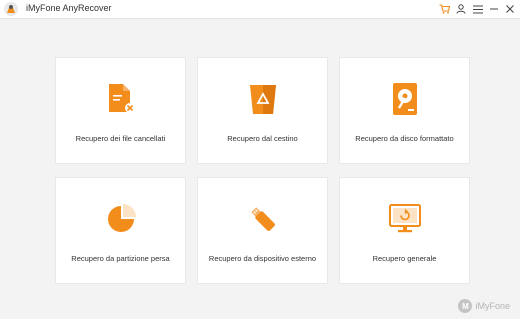 The image size is (520, 319). I want to click on brand-footer: M iMyFone, so click(484, 306).